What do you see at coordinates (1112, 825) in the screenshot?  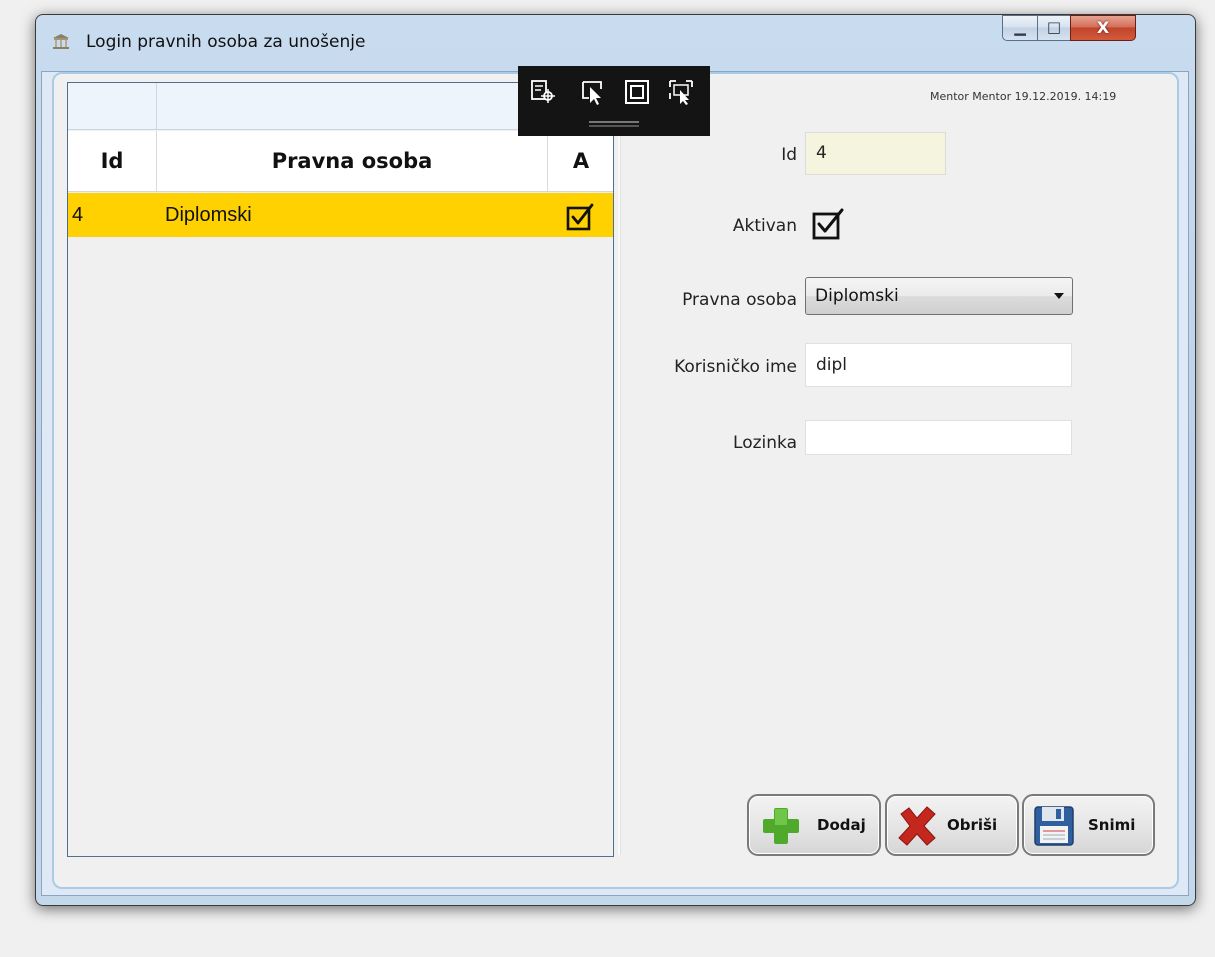 I see `save-button-label: Snimi` at bounding box center [1112, 825].